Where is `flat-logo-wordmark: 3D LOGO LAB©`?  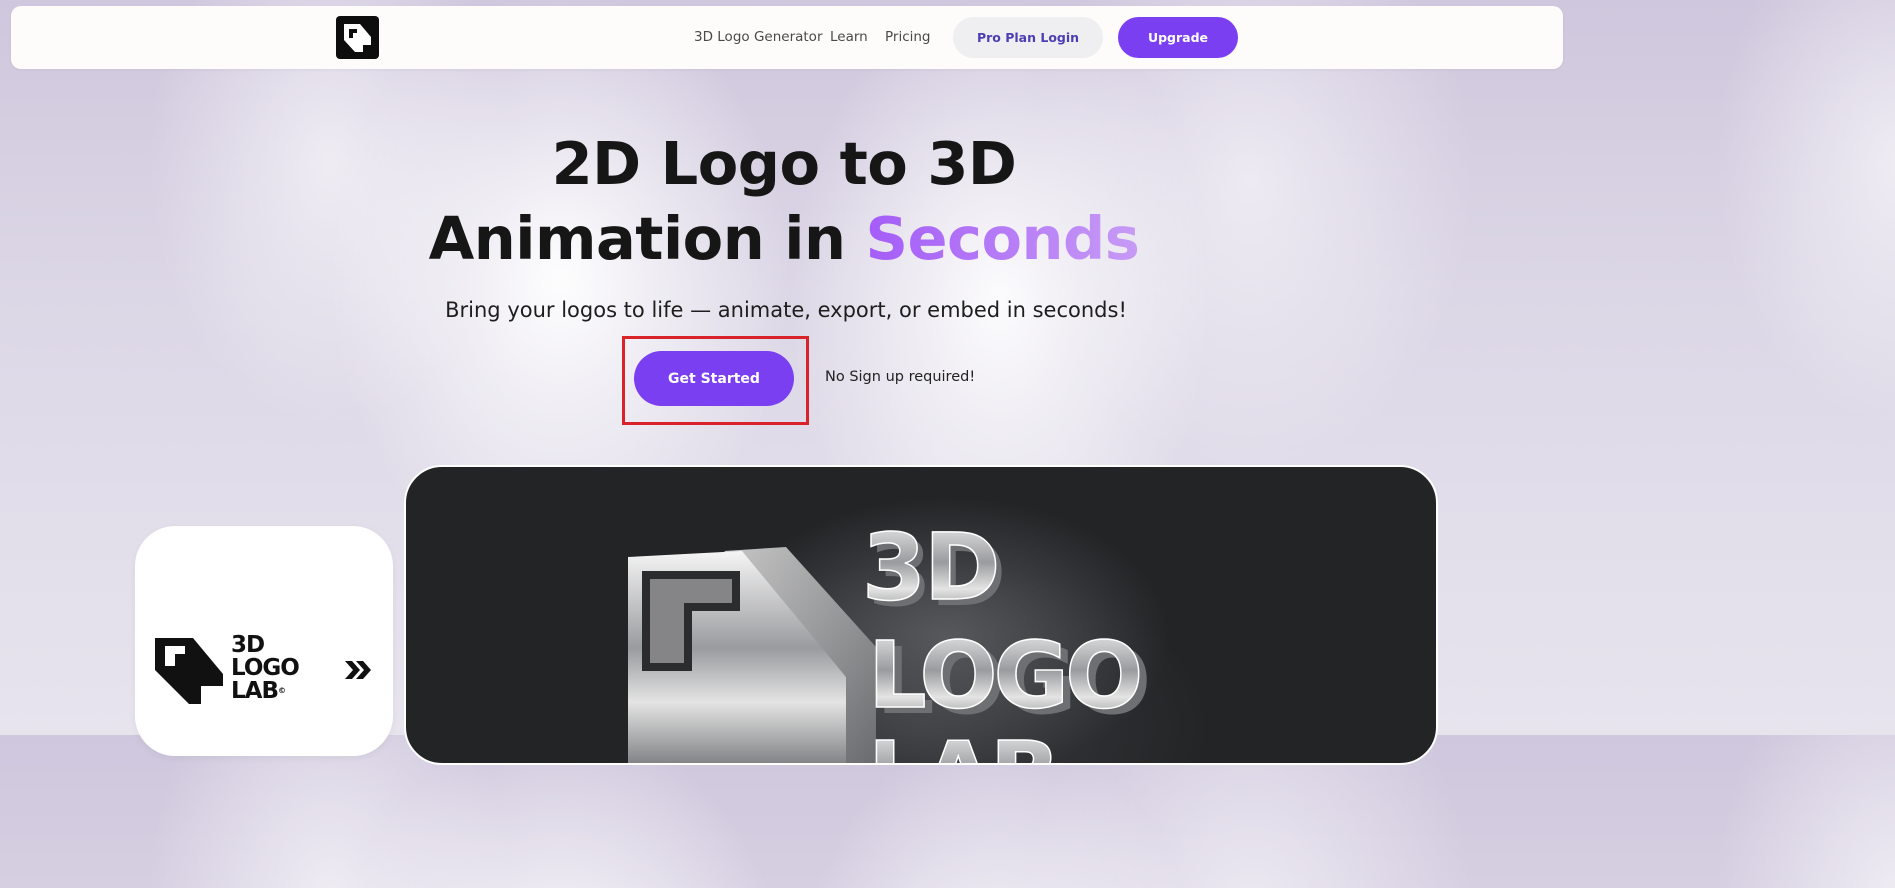 flat-logo-wordmark: 3D LOGO LAB© is located at coordinates (265, 667).